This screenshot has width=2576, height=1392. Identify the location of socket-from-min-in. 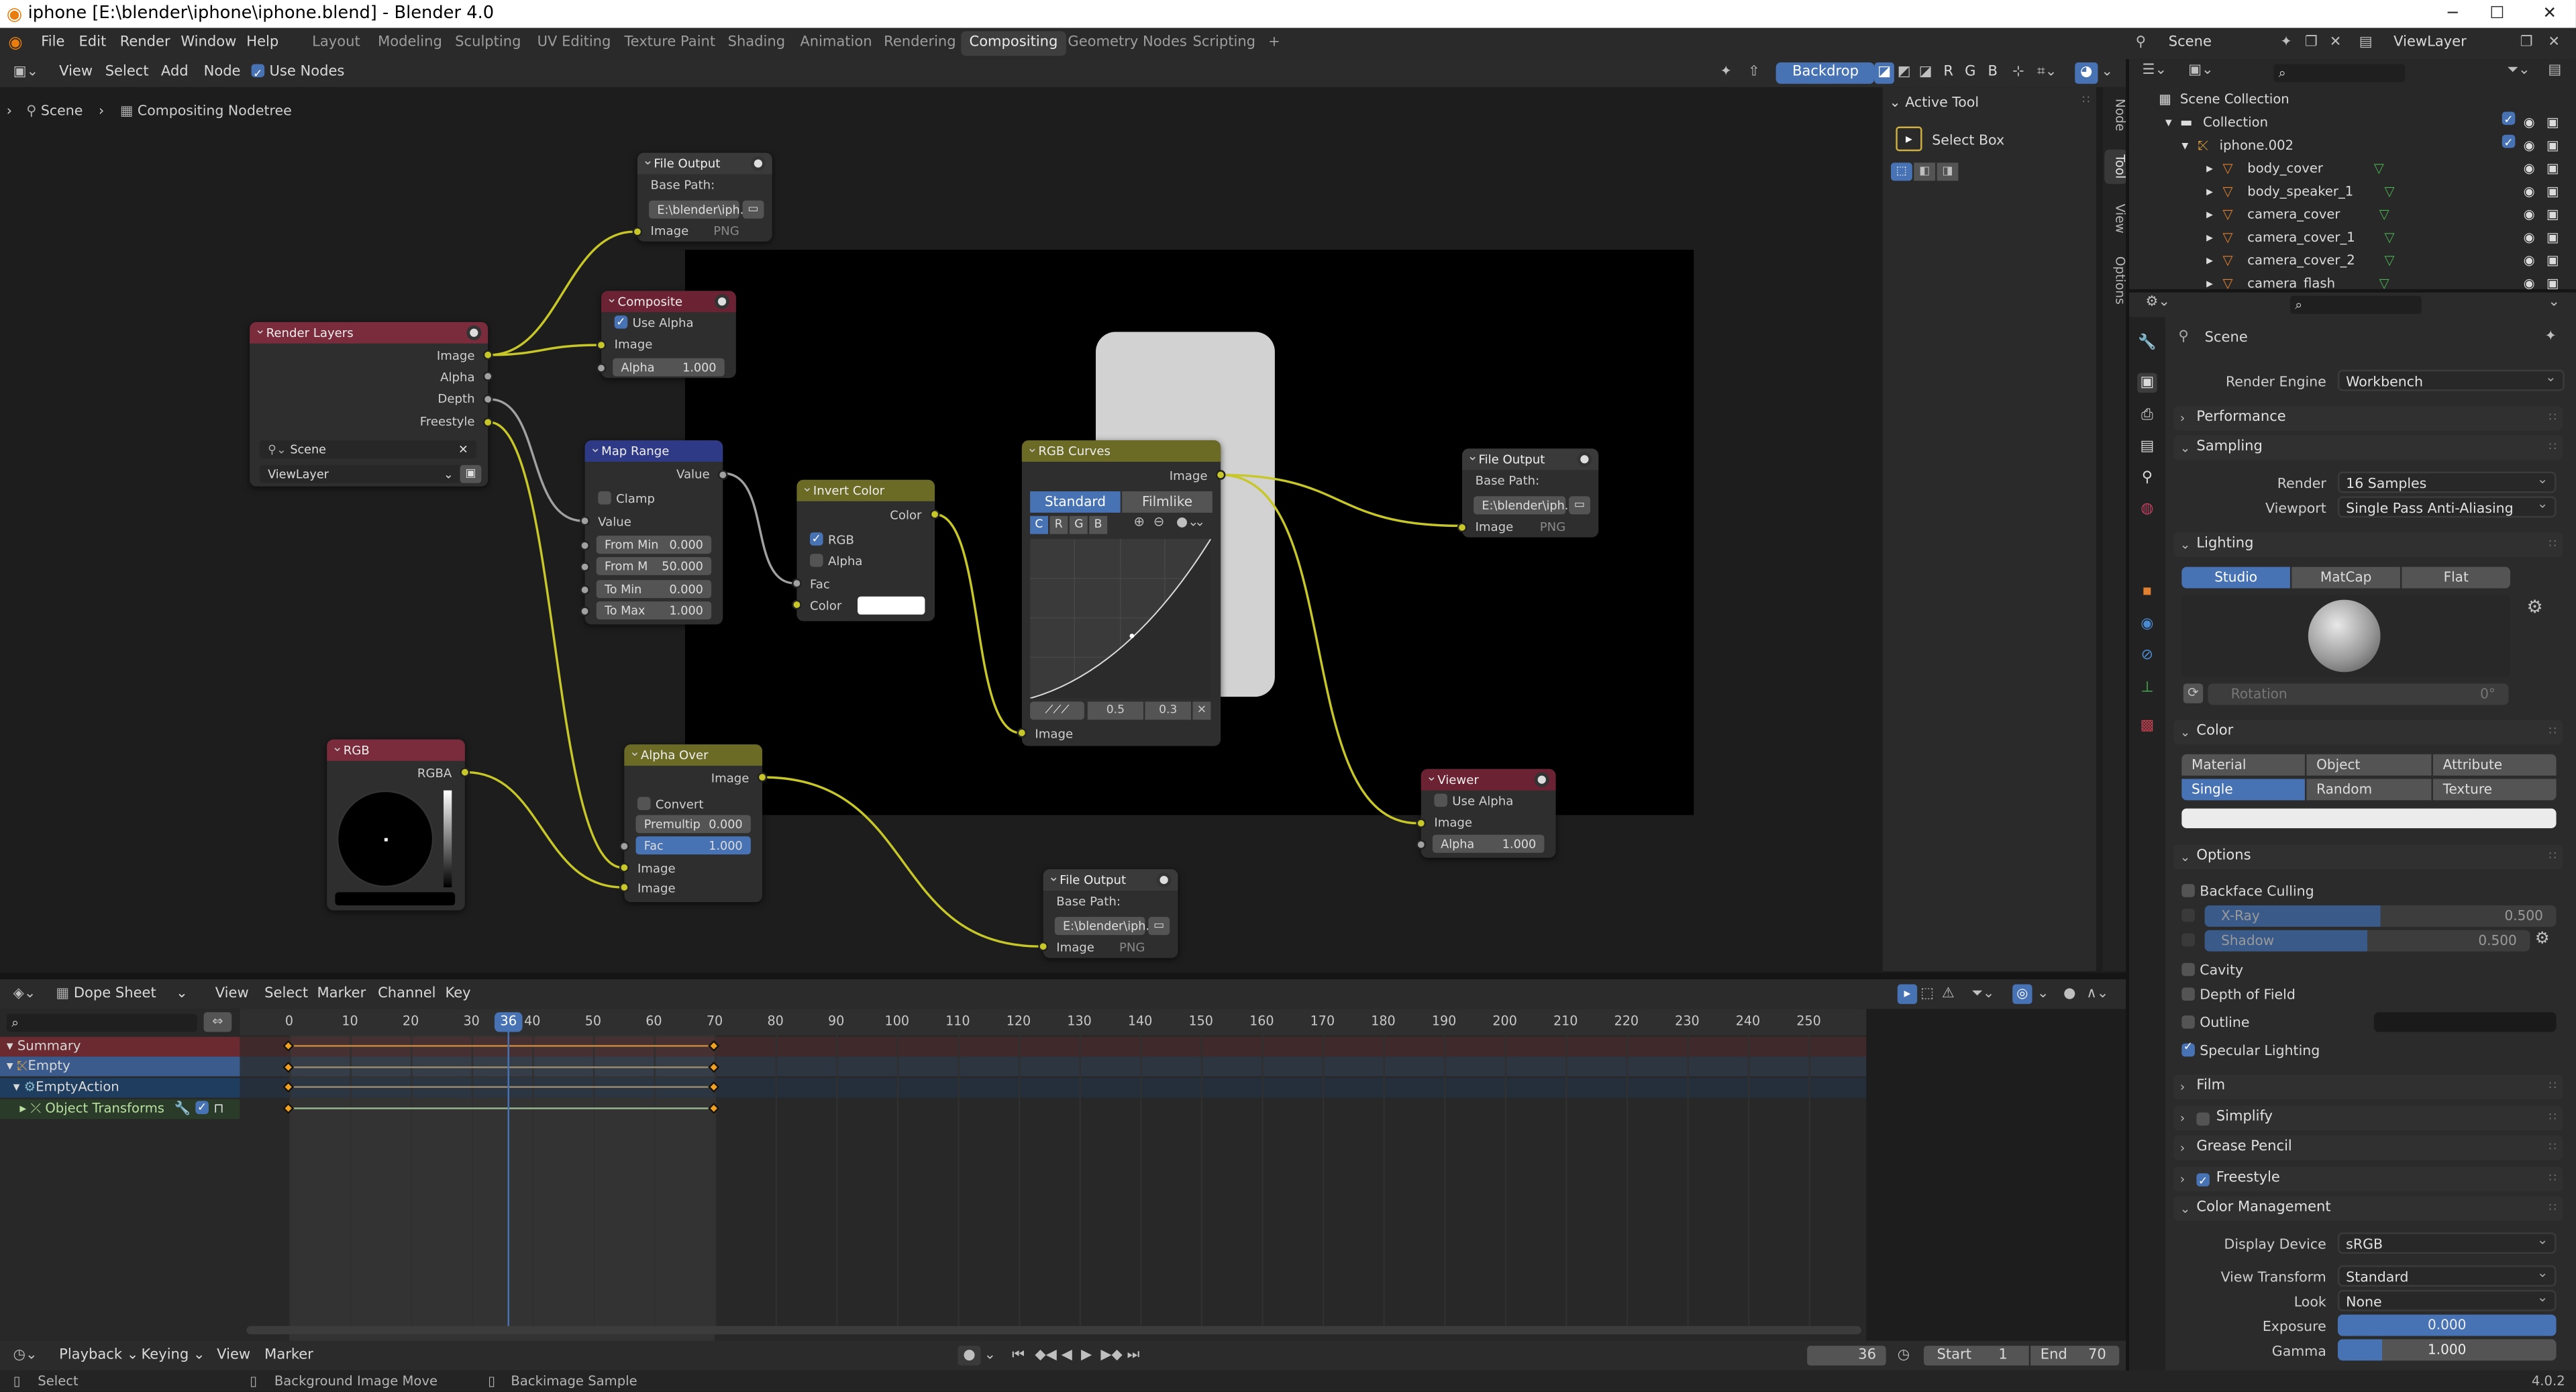
(585, 546).